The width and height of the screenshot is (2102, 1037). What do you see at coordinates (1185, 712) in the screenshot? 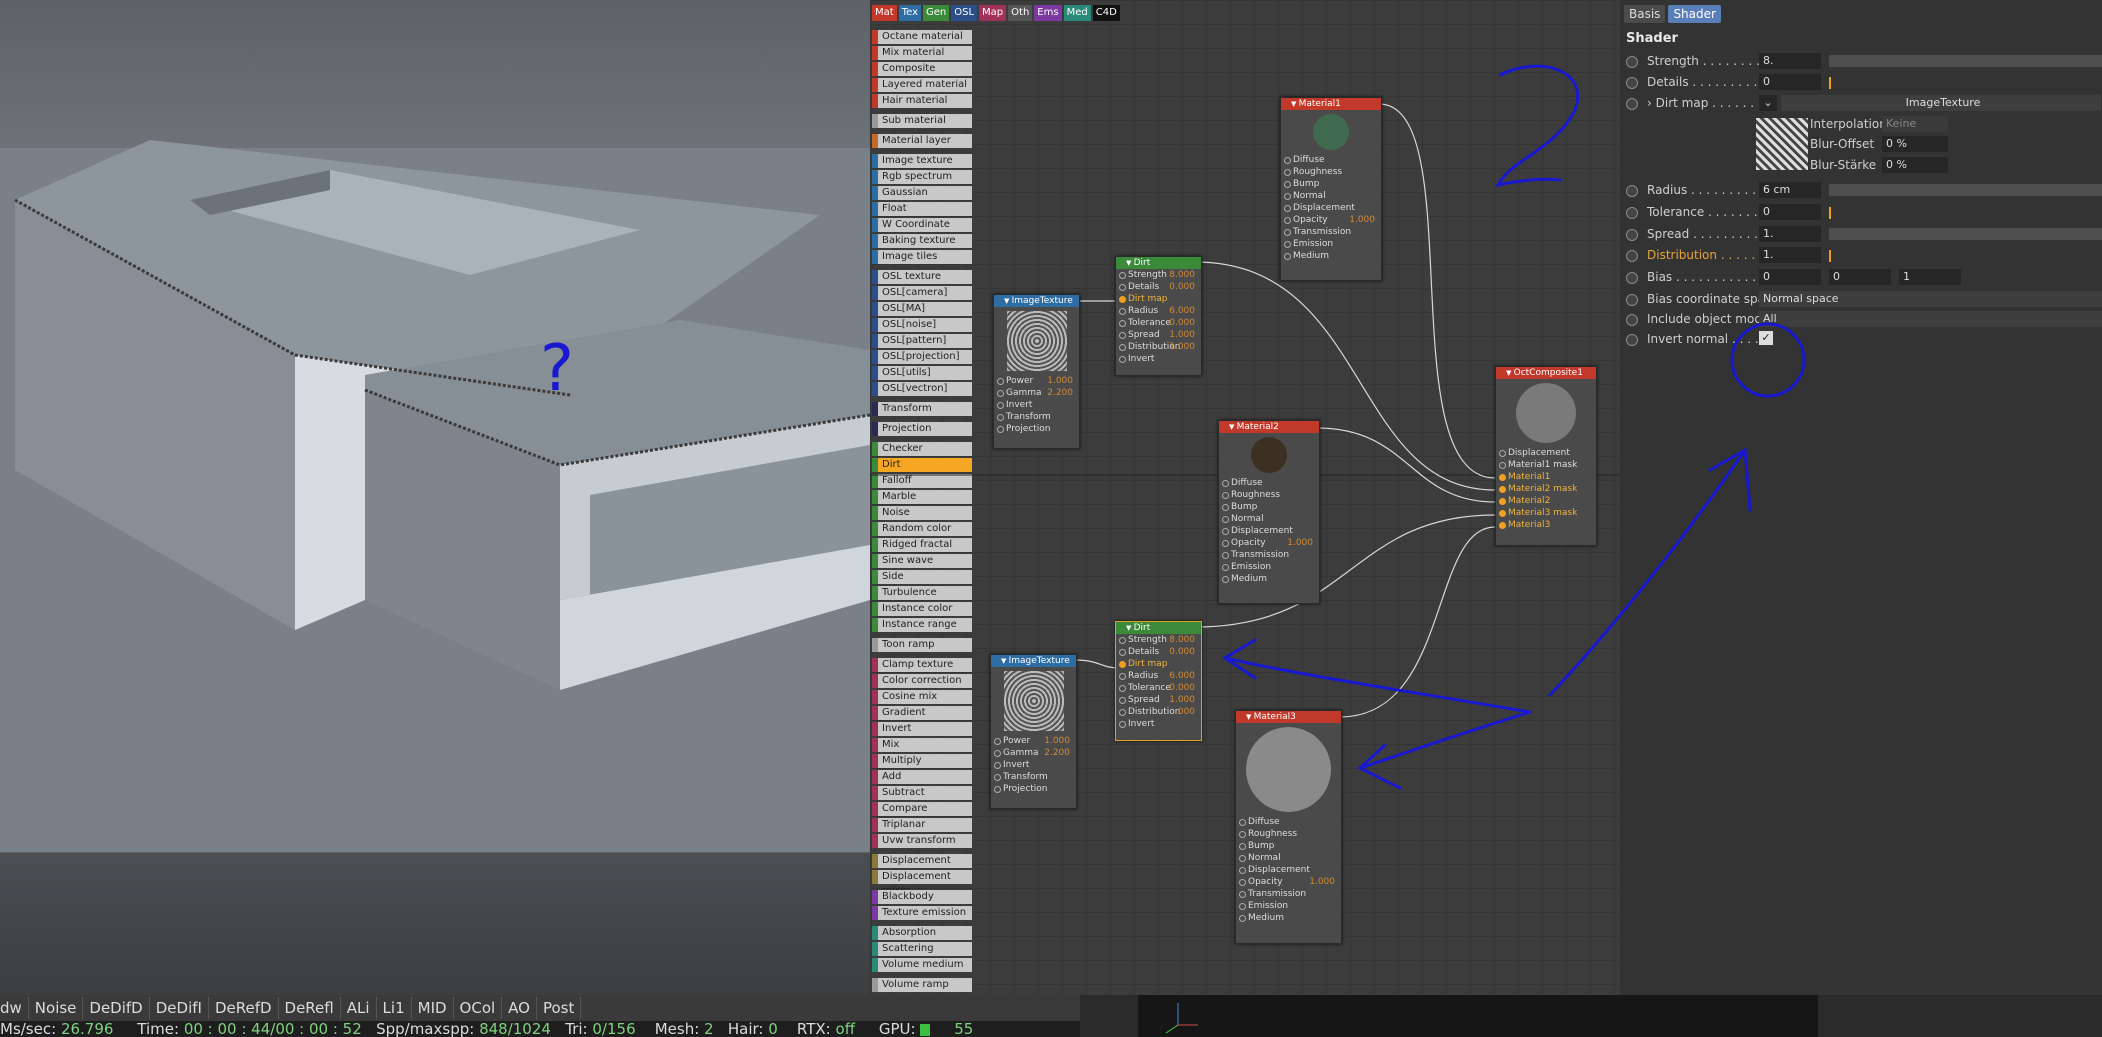
I see `port-value: .000` at bounding box center [1185, 712].